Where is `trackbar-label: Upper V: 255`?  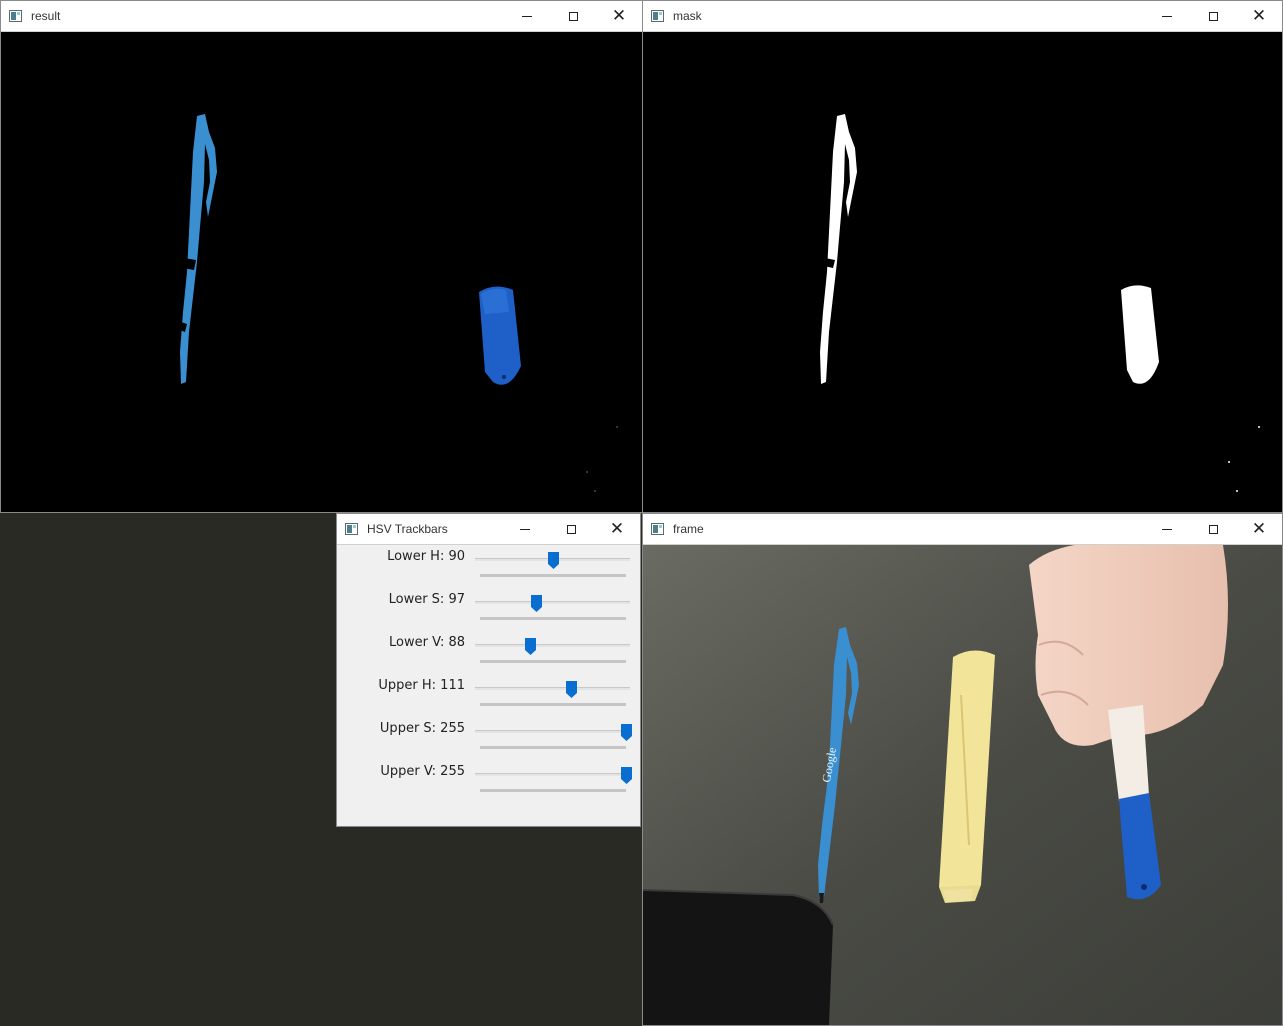 trackbar-label: Upper V: 255 is located at coordinates (422, 771).